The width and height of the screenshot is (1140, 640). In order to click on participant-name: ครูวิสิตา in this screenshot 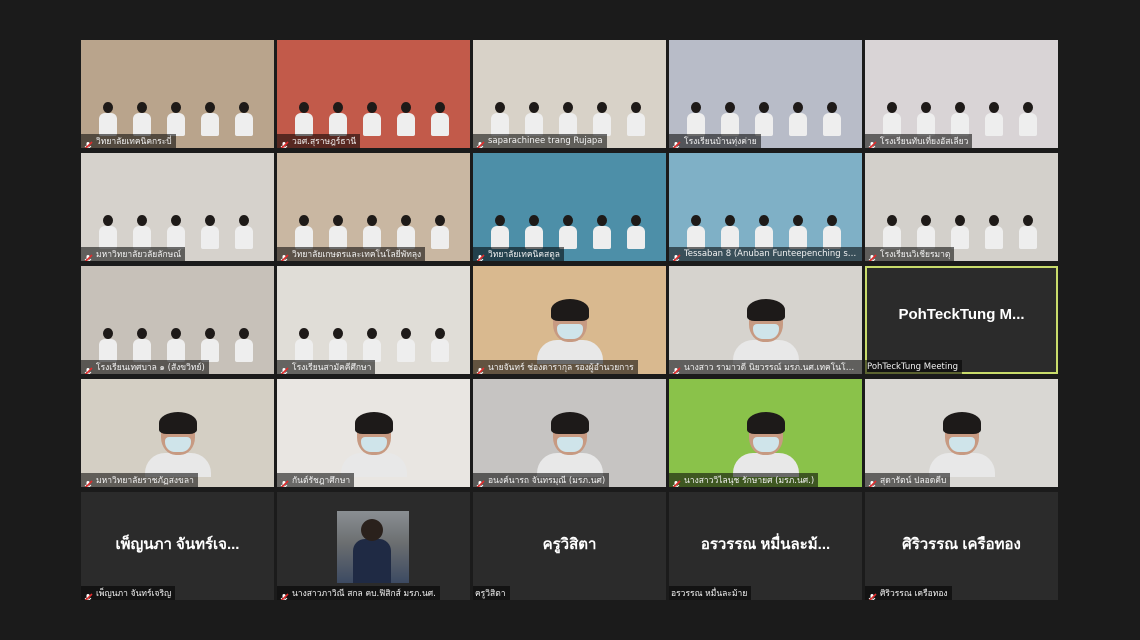, I will do `click(490, 594)`.